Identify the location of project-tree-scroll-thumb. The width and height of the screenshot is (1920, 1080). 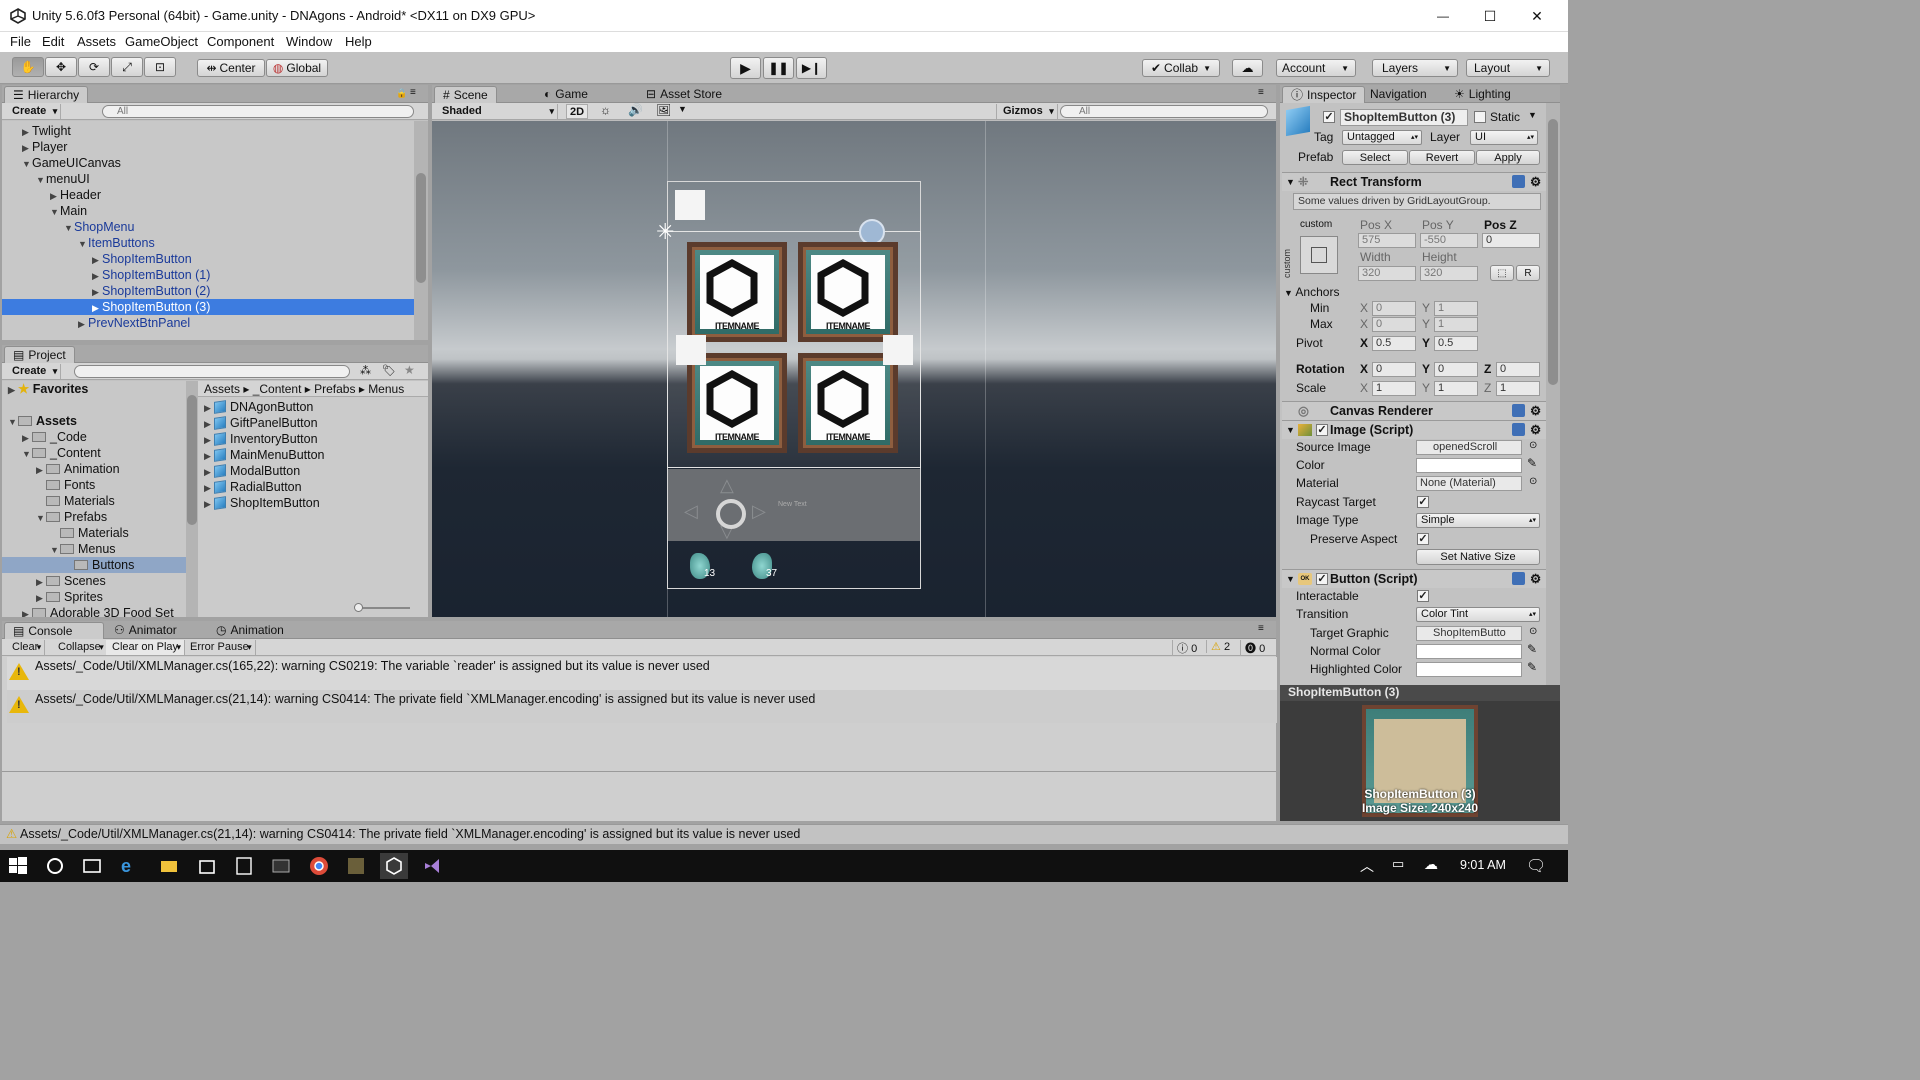
(192, 460).